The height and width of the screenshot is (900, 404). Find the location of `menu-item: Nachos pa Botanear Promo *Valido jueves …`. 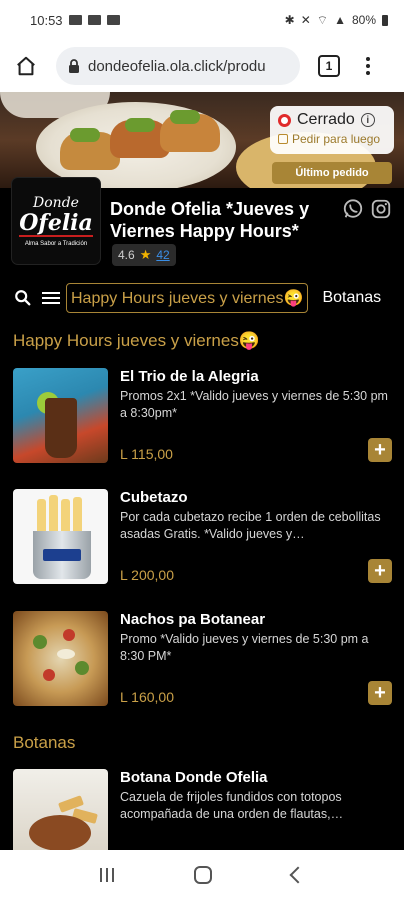

menu-item: Nachos pa Botanear Promo *Valido jueves … is located at coordinates (202, 661).